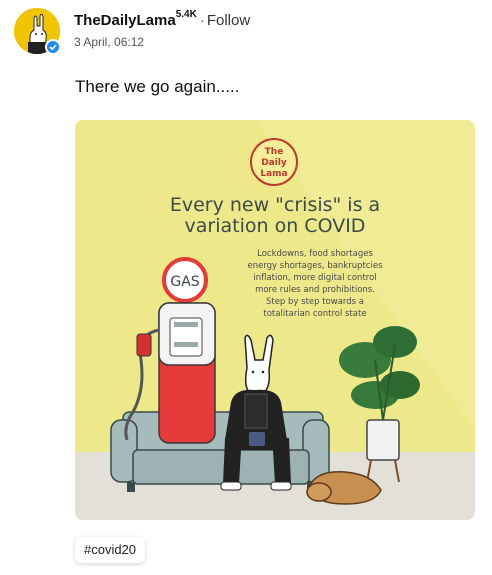 The height and width of the screenshot is (575, 492). I want to click on poster-body-line: energy shortages, bankruptcies, so click(315, 266).